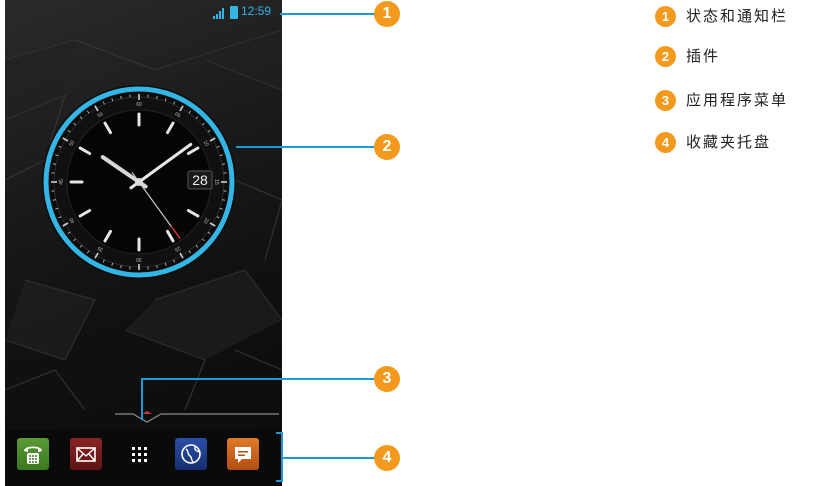  What do you see at coordinates (665, 56) in the screenshot?
I see `legend-badge: 2` at bounding box center [665, 56].